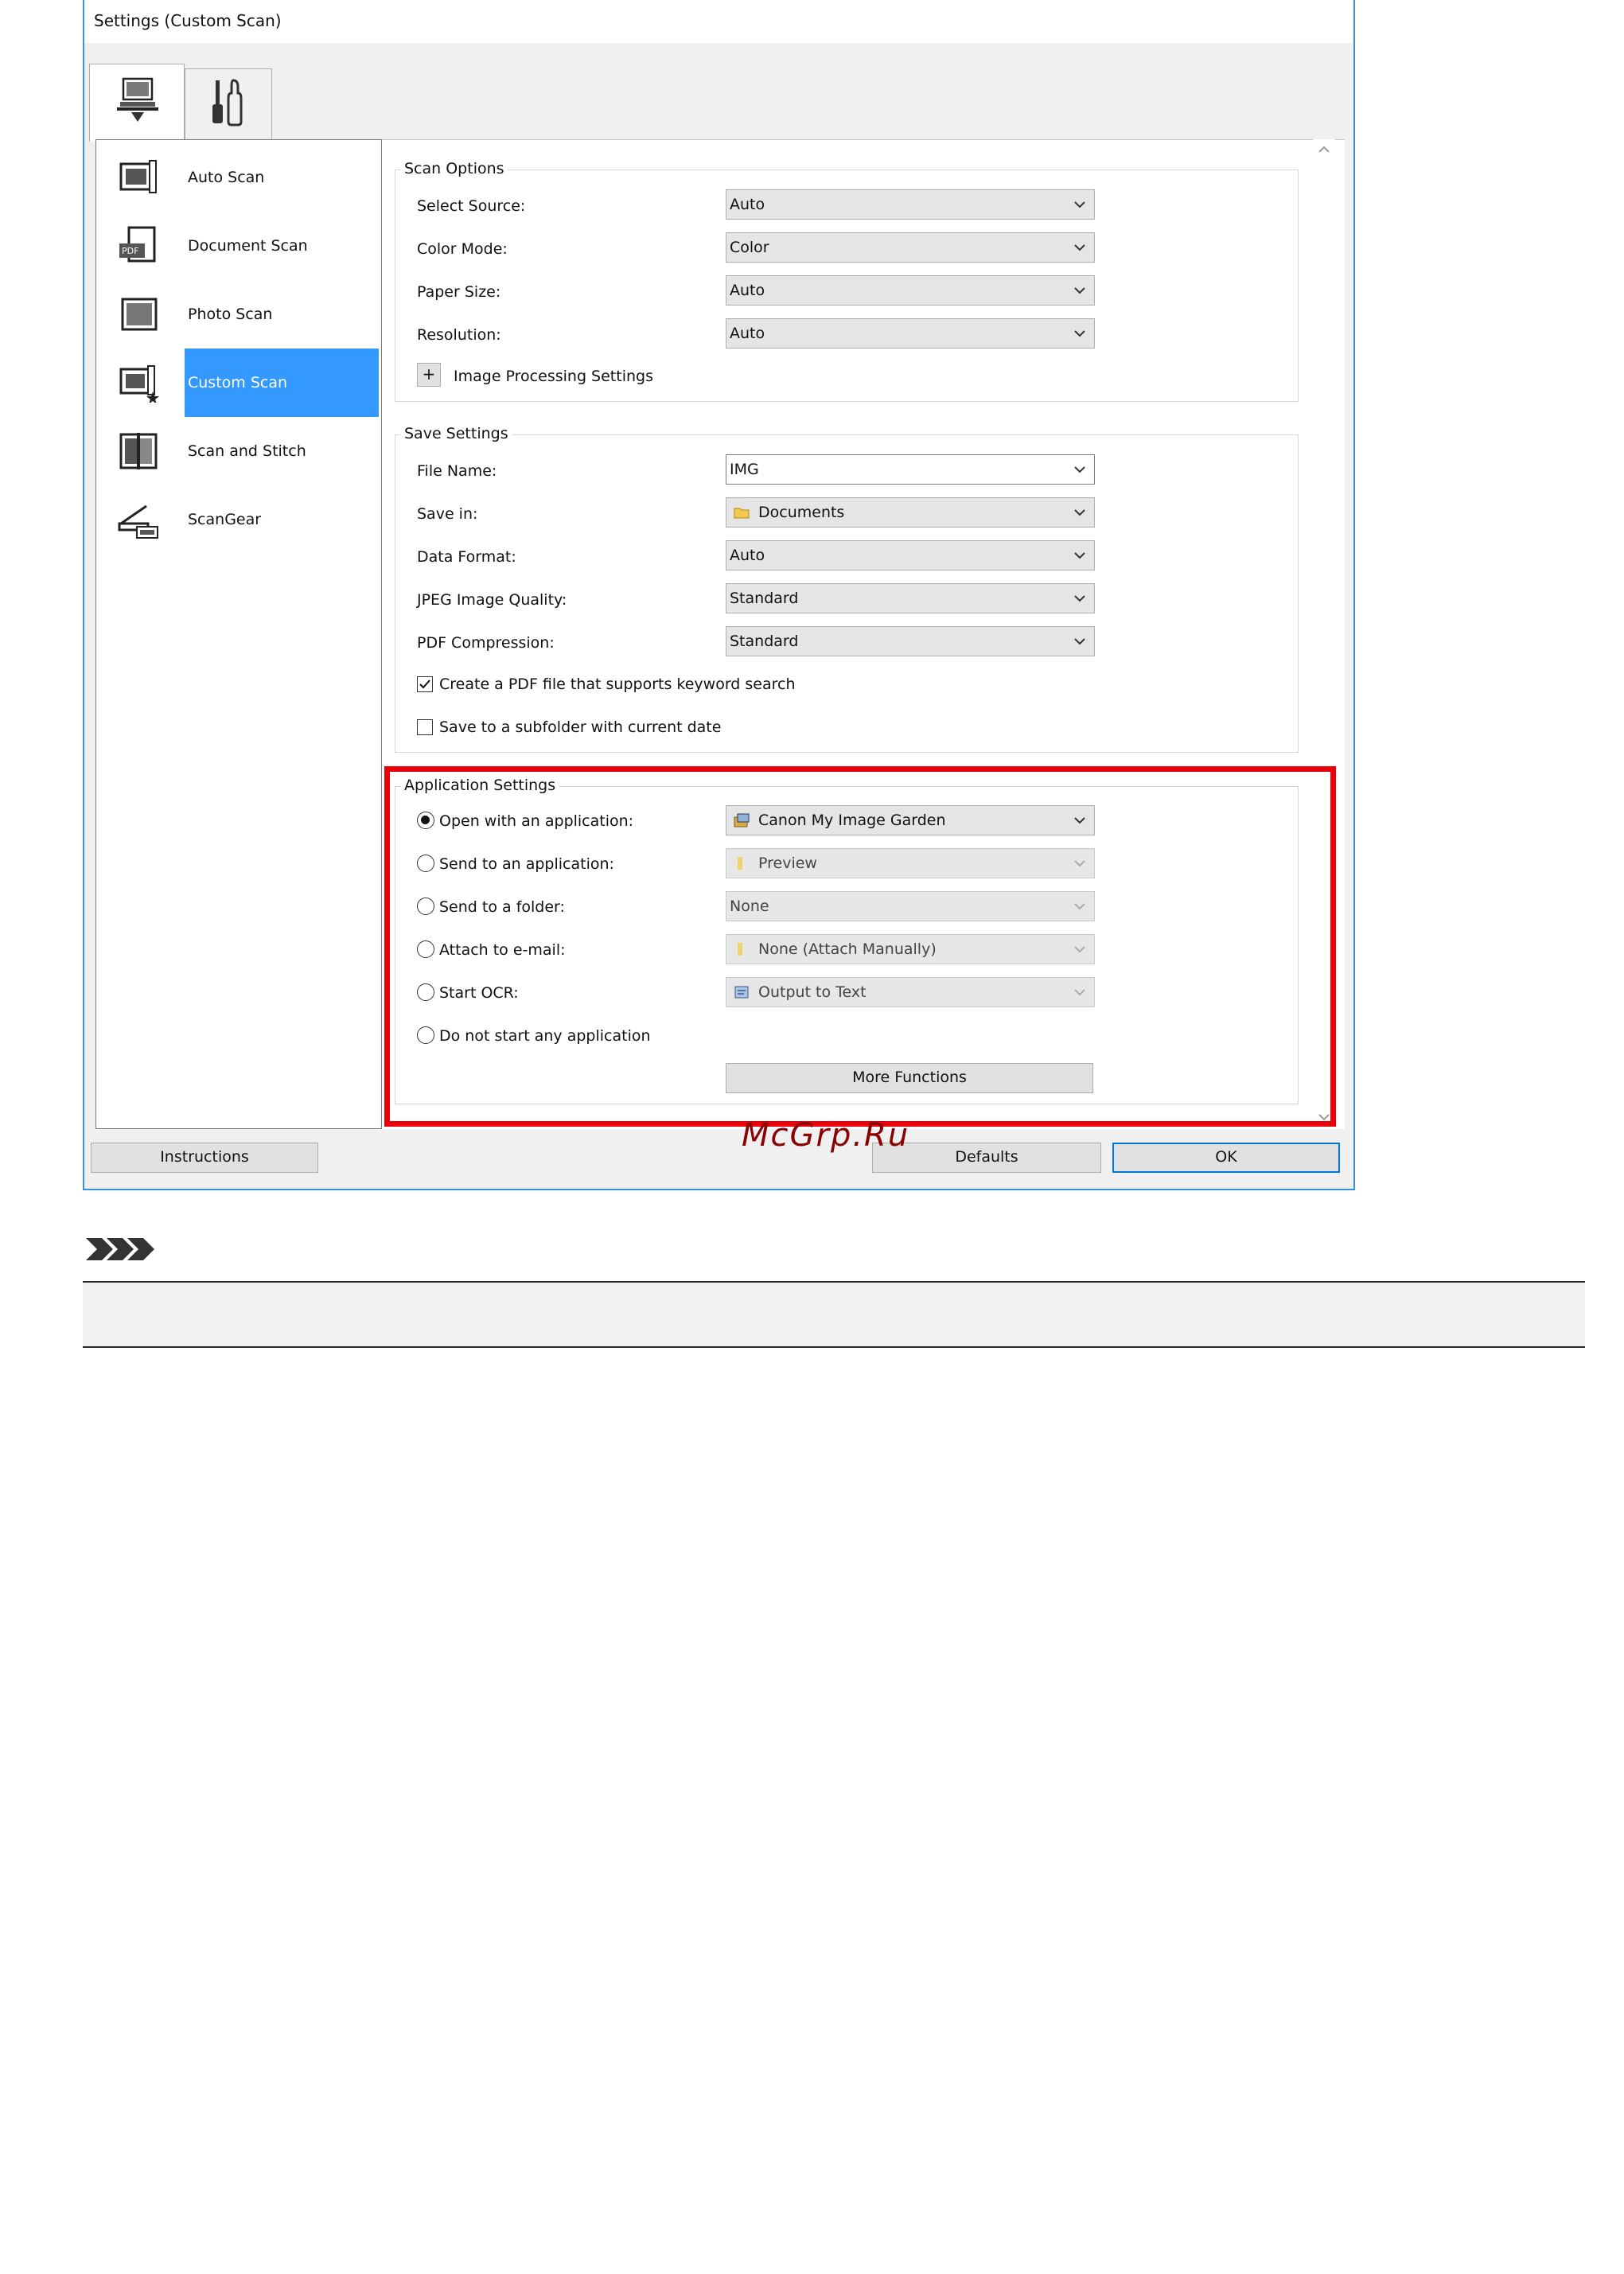 This screenshot has height=2274, width=1624. What do you see at coordinates (138, 176) in the screenshot?
I see `auto-scan-icon` at bounding box center [138, 176].